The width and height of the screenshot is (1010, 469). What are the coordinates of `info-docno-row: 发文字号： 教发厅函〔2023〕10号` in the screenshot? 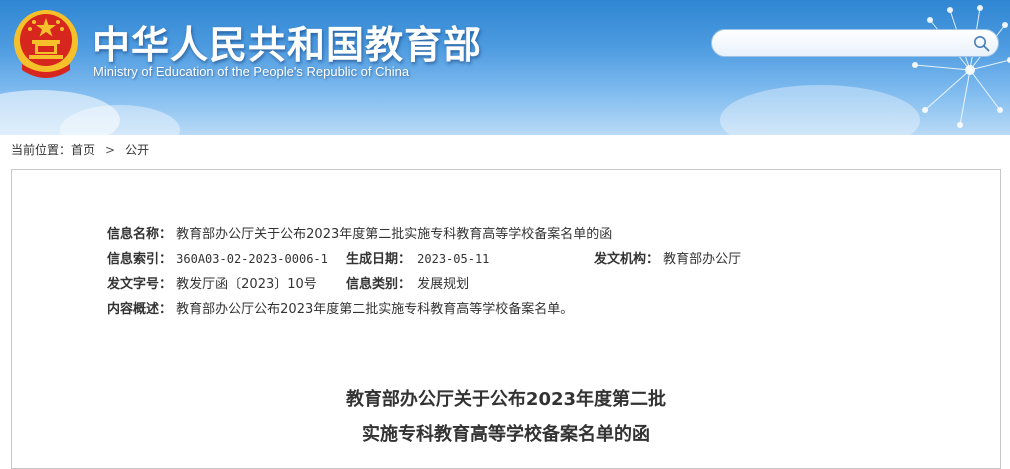 It's located at (212, 282).